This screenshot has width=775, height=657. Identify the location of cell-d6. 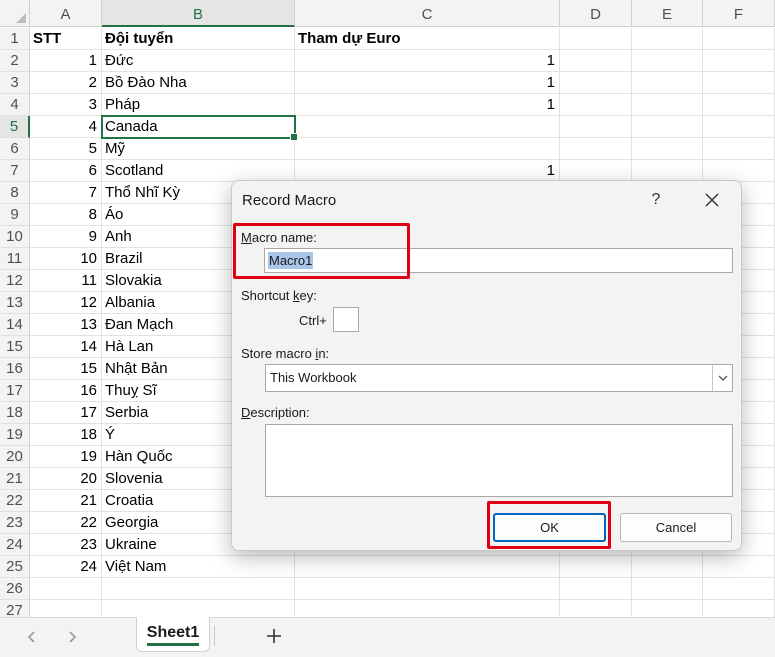
(596, 149).